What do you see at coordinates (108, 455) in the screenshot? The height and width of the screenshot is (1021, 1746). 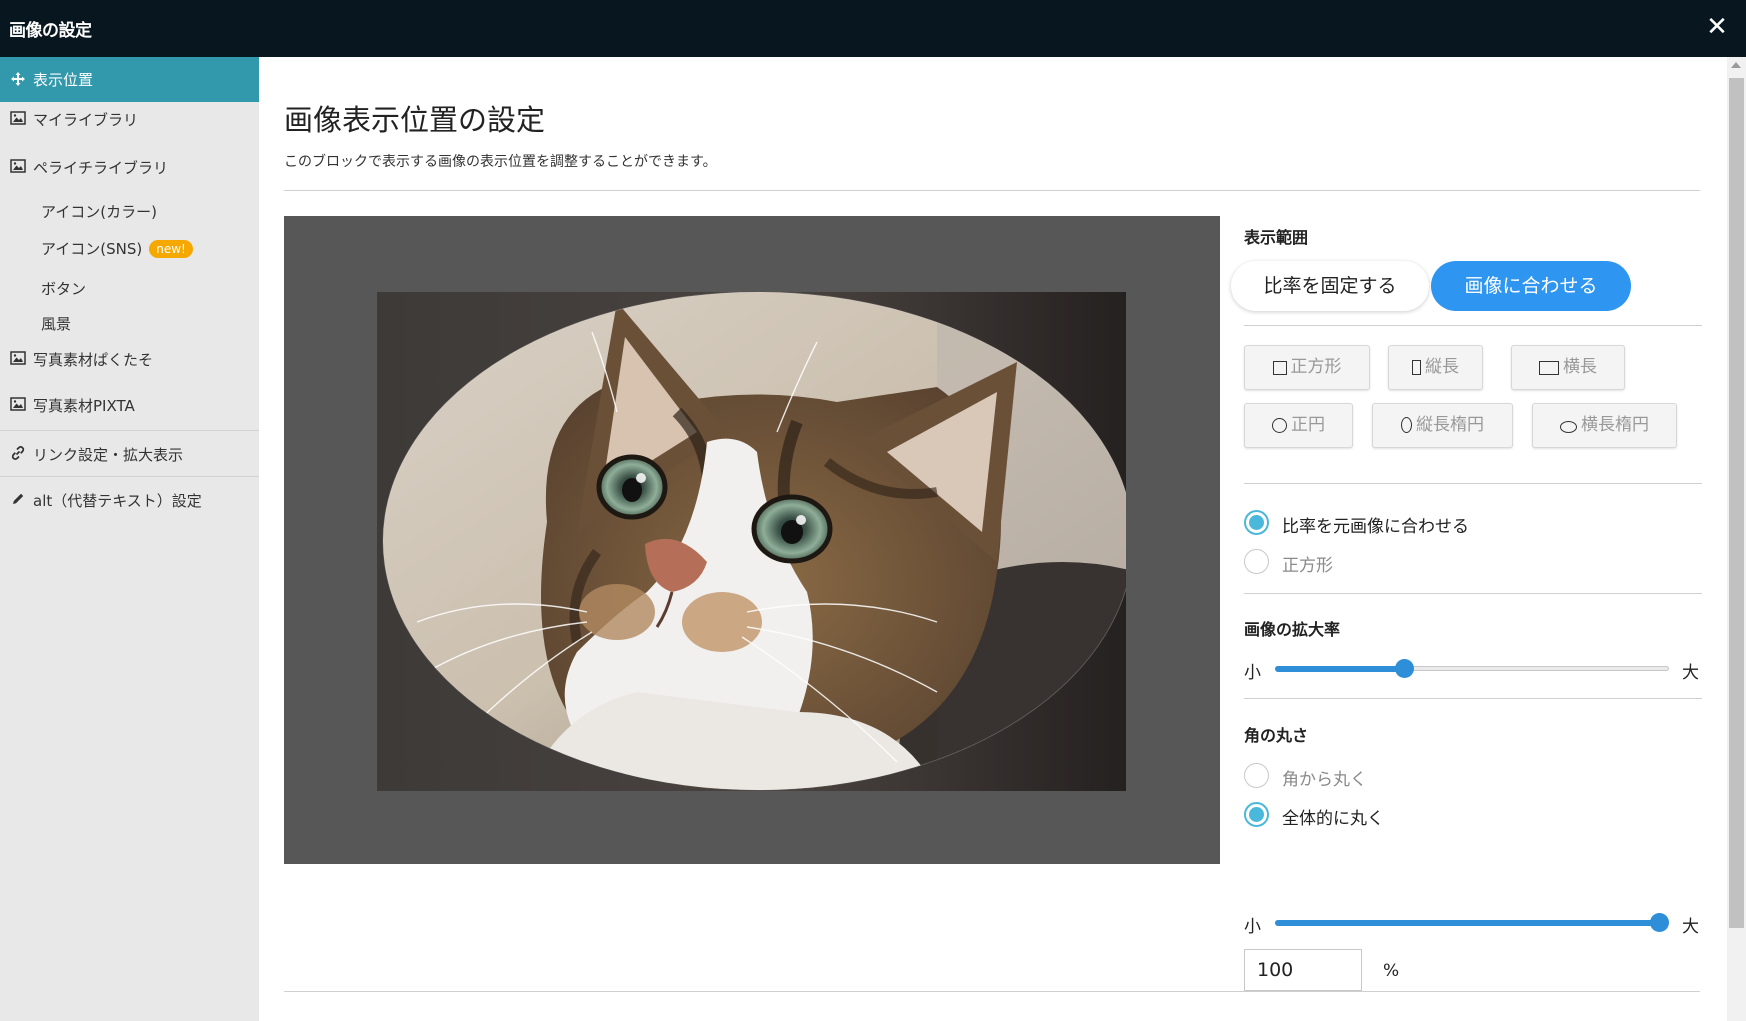 I see `sidebar-item-label: リンク設定・拡大表示` at bounding box center [108, 455].